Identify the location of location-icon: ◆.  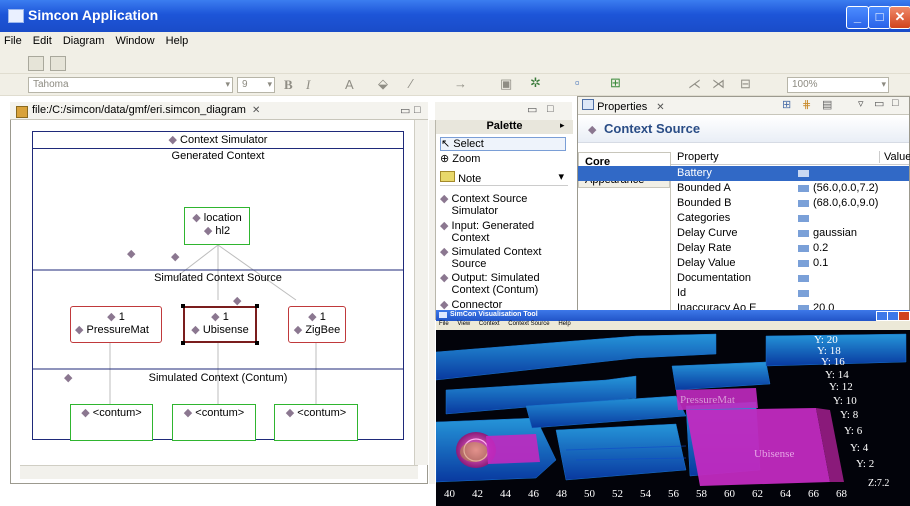
(196, 218).